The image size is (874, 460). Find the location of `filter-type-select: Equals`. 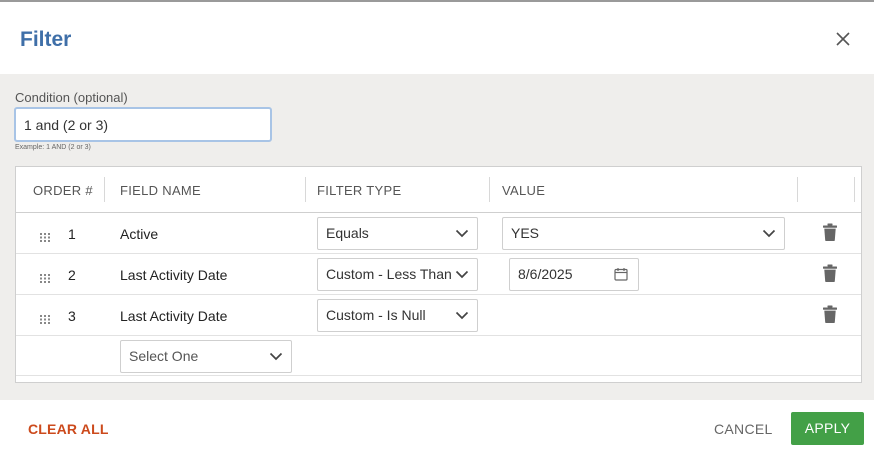

filter-type-select: Equals is located at coordinates (397, 233).